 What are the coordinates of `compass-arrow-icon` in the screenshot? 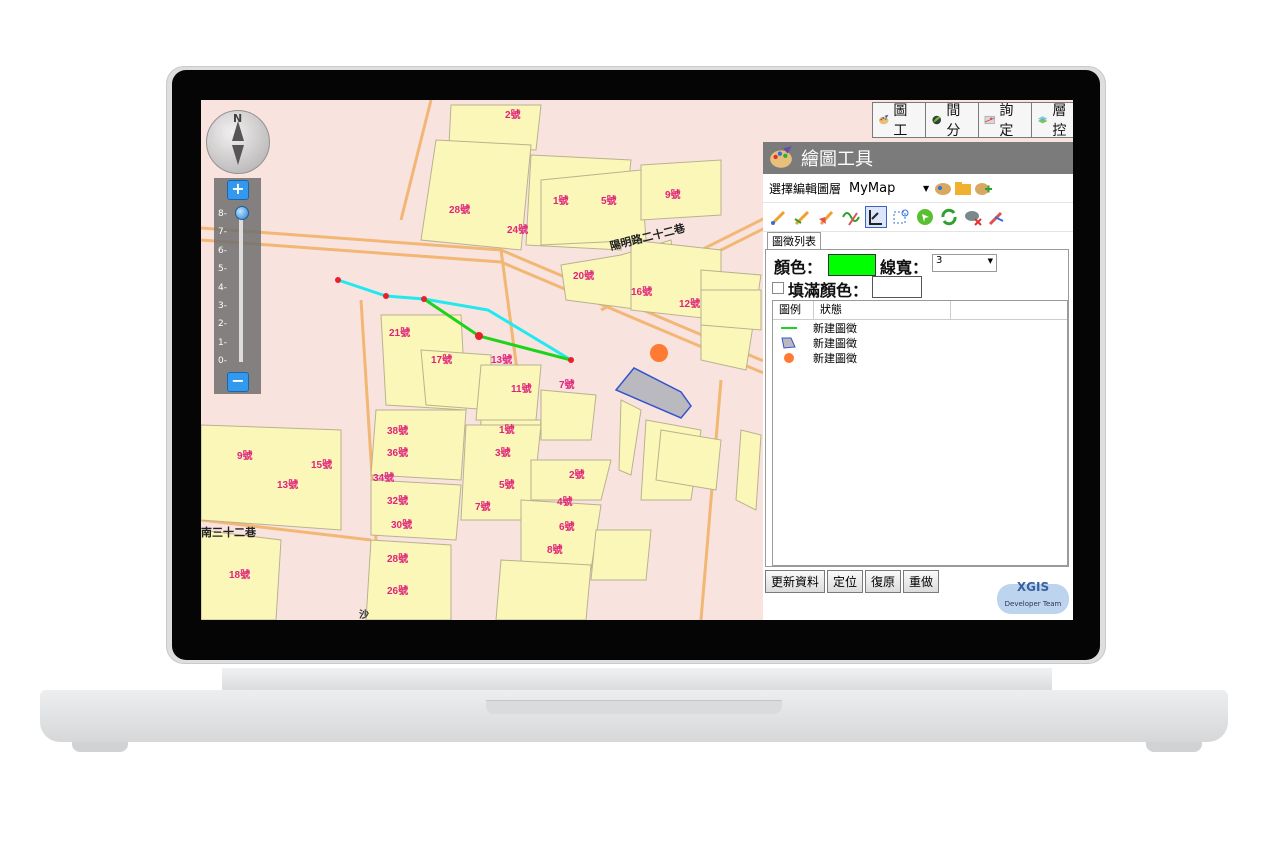 It's located at (238, 143).